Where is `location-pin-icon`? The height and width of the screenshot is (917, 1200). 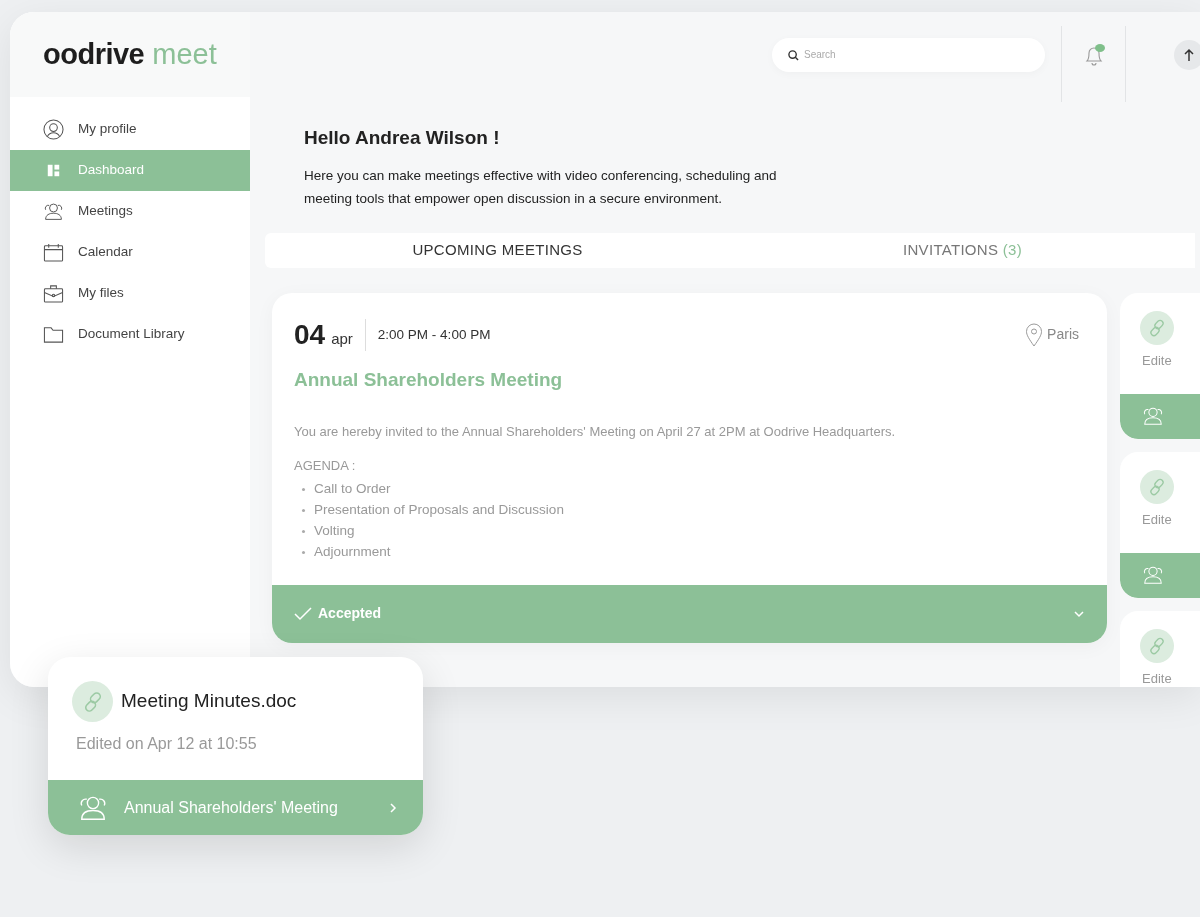
location-pin-icon is located at coordinates (1034, 334).